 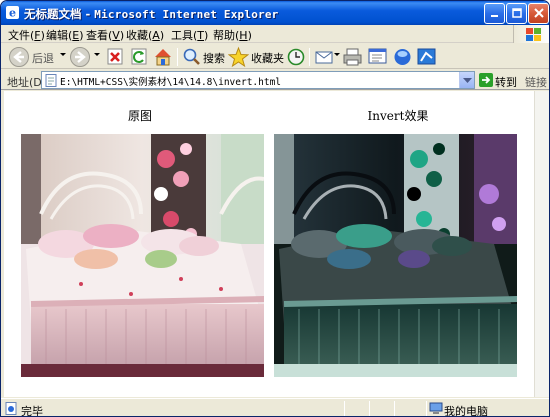 I want to click on menu-edit: 编辑(E), so click(x=65, y=35).